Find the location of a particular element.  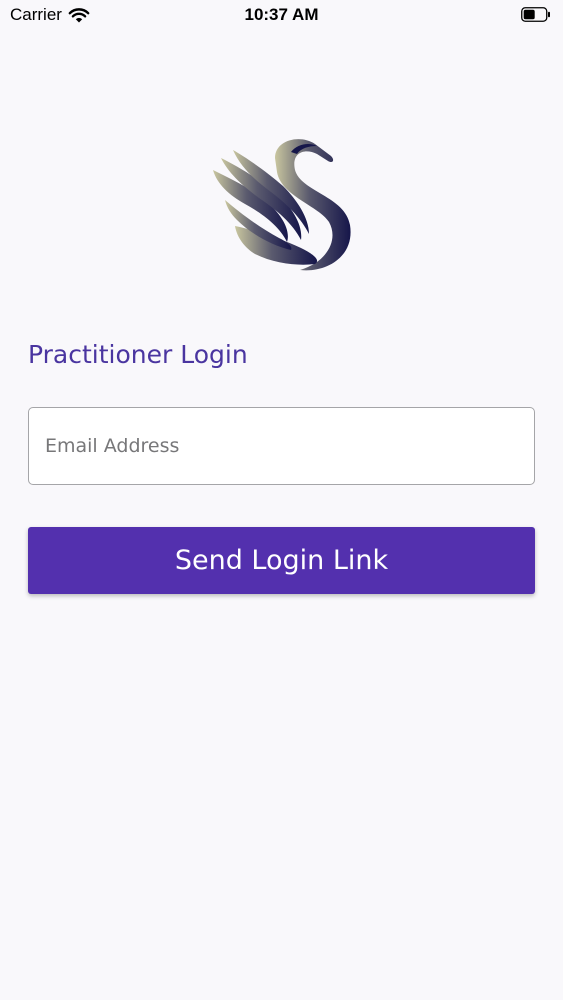

page-title: Practitioner Login is located at coordinates (138, 354).